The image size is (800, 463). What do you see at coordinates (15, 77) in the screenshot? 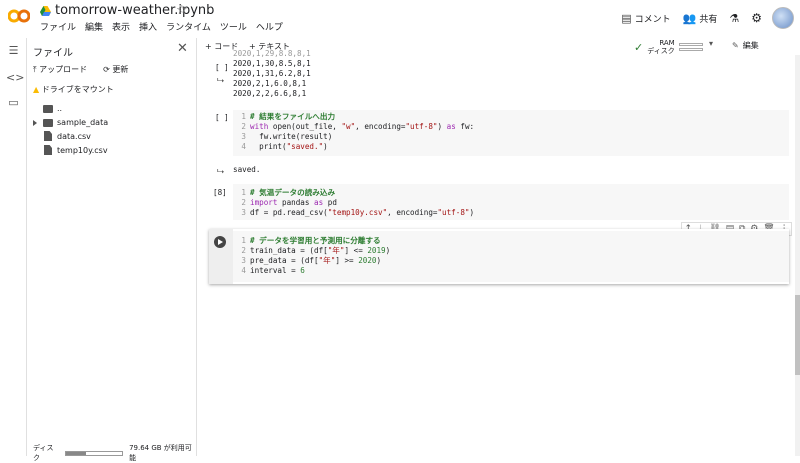
I see `code-snippets-icon: <>` at bounding box center [15, 77].